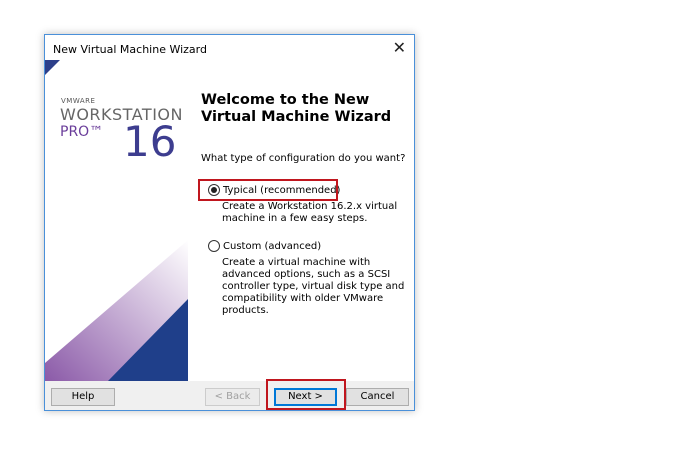 This screenshot has width=700, height=450. I want to click on footer: Help < Back Next > Cancel, so click(229, 395).